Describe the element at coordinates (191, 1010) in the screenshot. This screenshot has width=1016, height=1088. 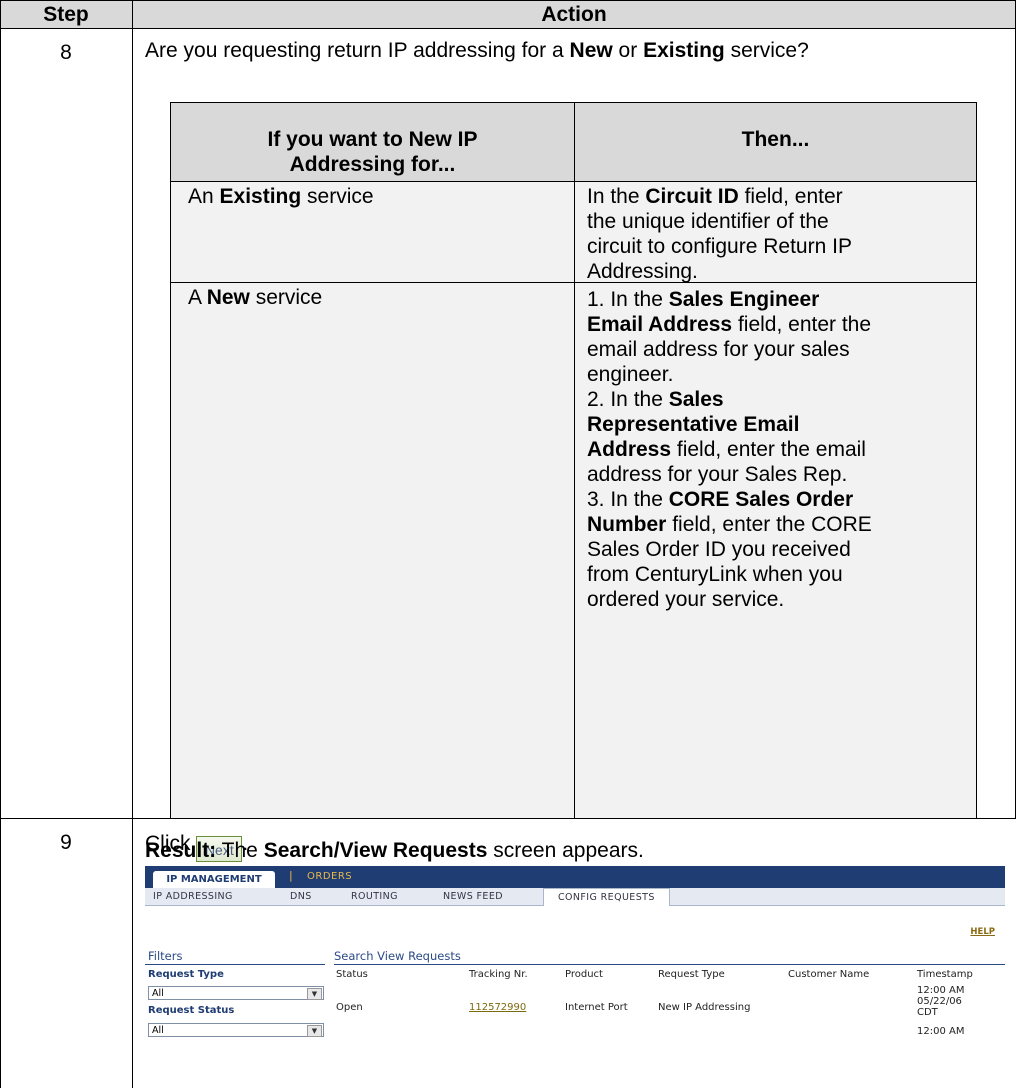
I see `request-status-label: Request Status` at that location.